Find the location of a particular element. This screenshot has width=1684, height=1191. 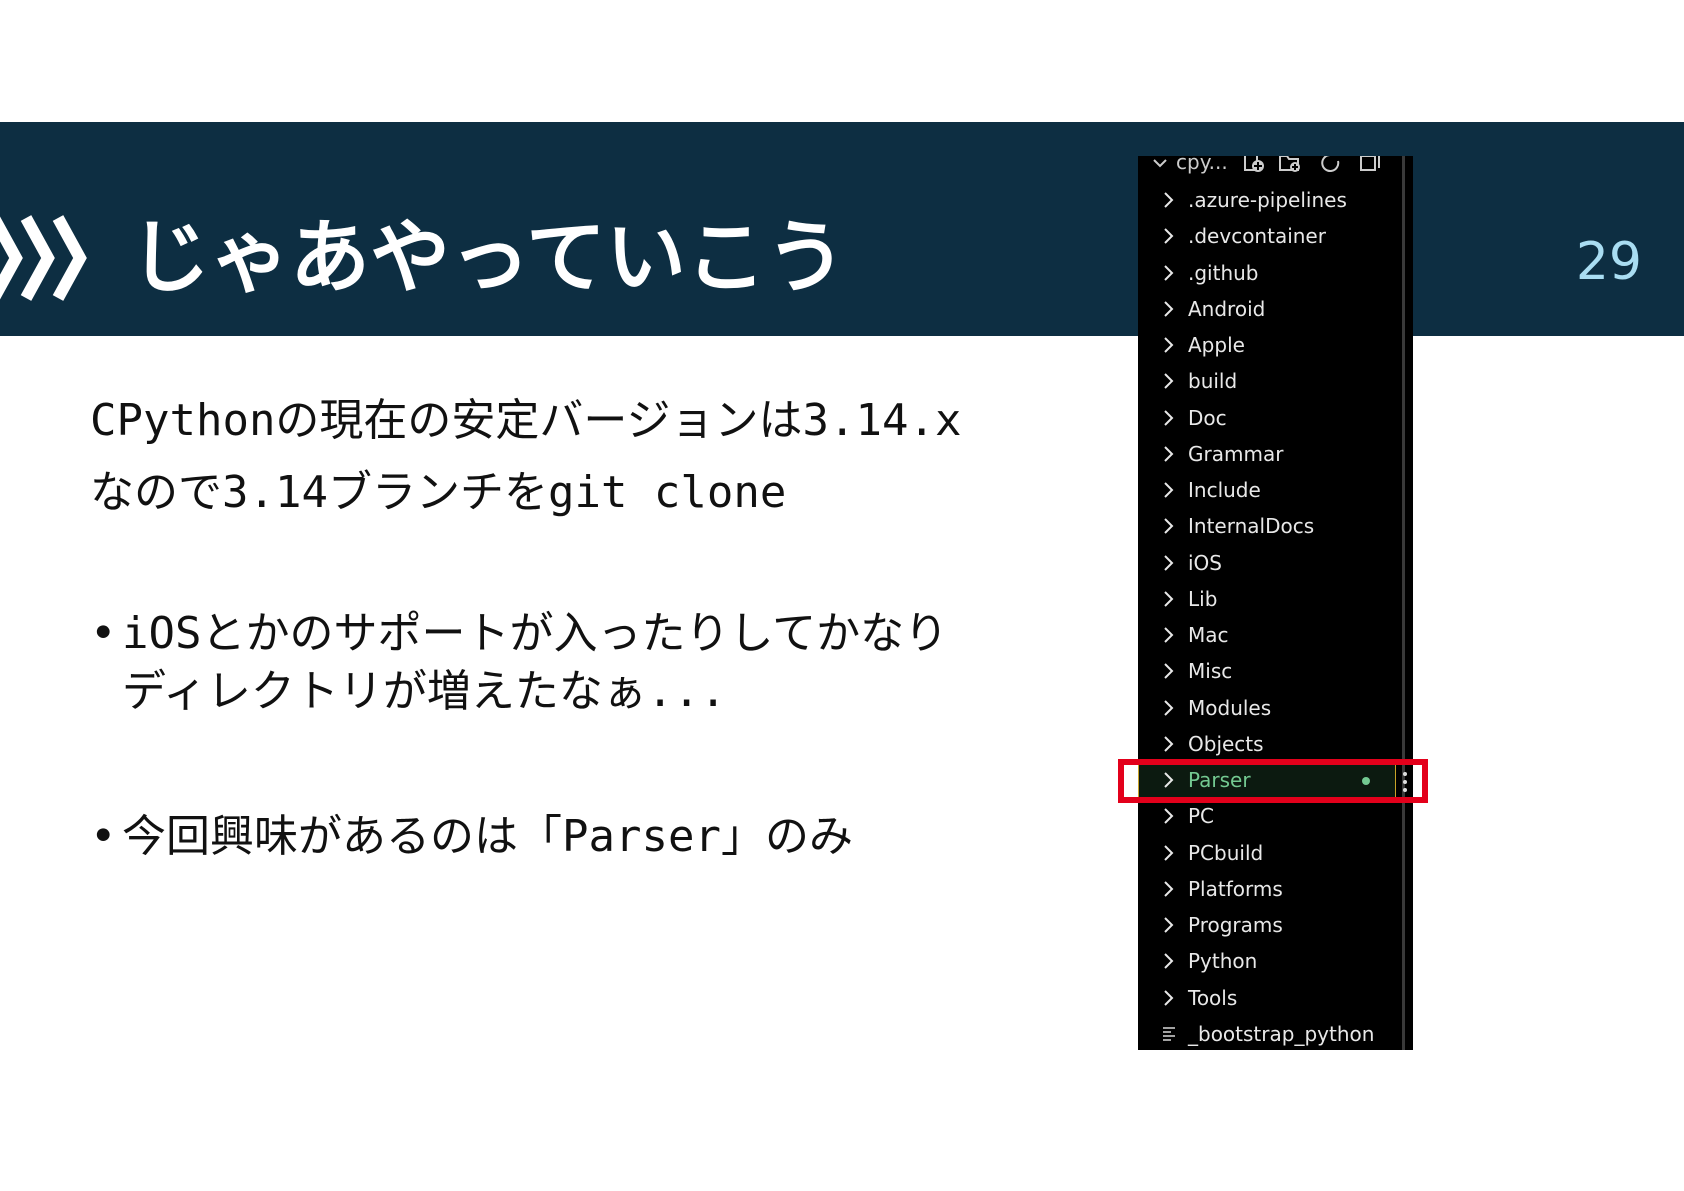

tree-item-label: .github is located at coordinates (1223, 272).